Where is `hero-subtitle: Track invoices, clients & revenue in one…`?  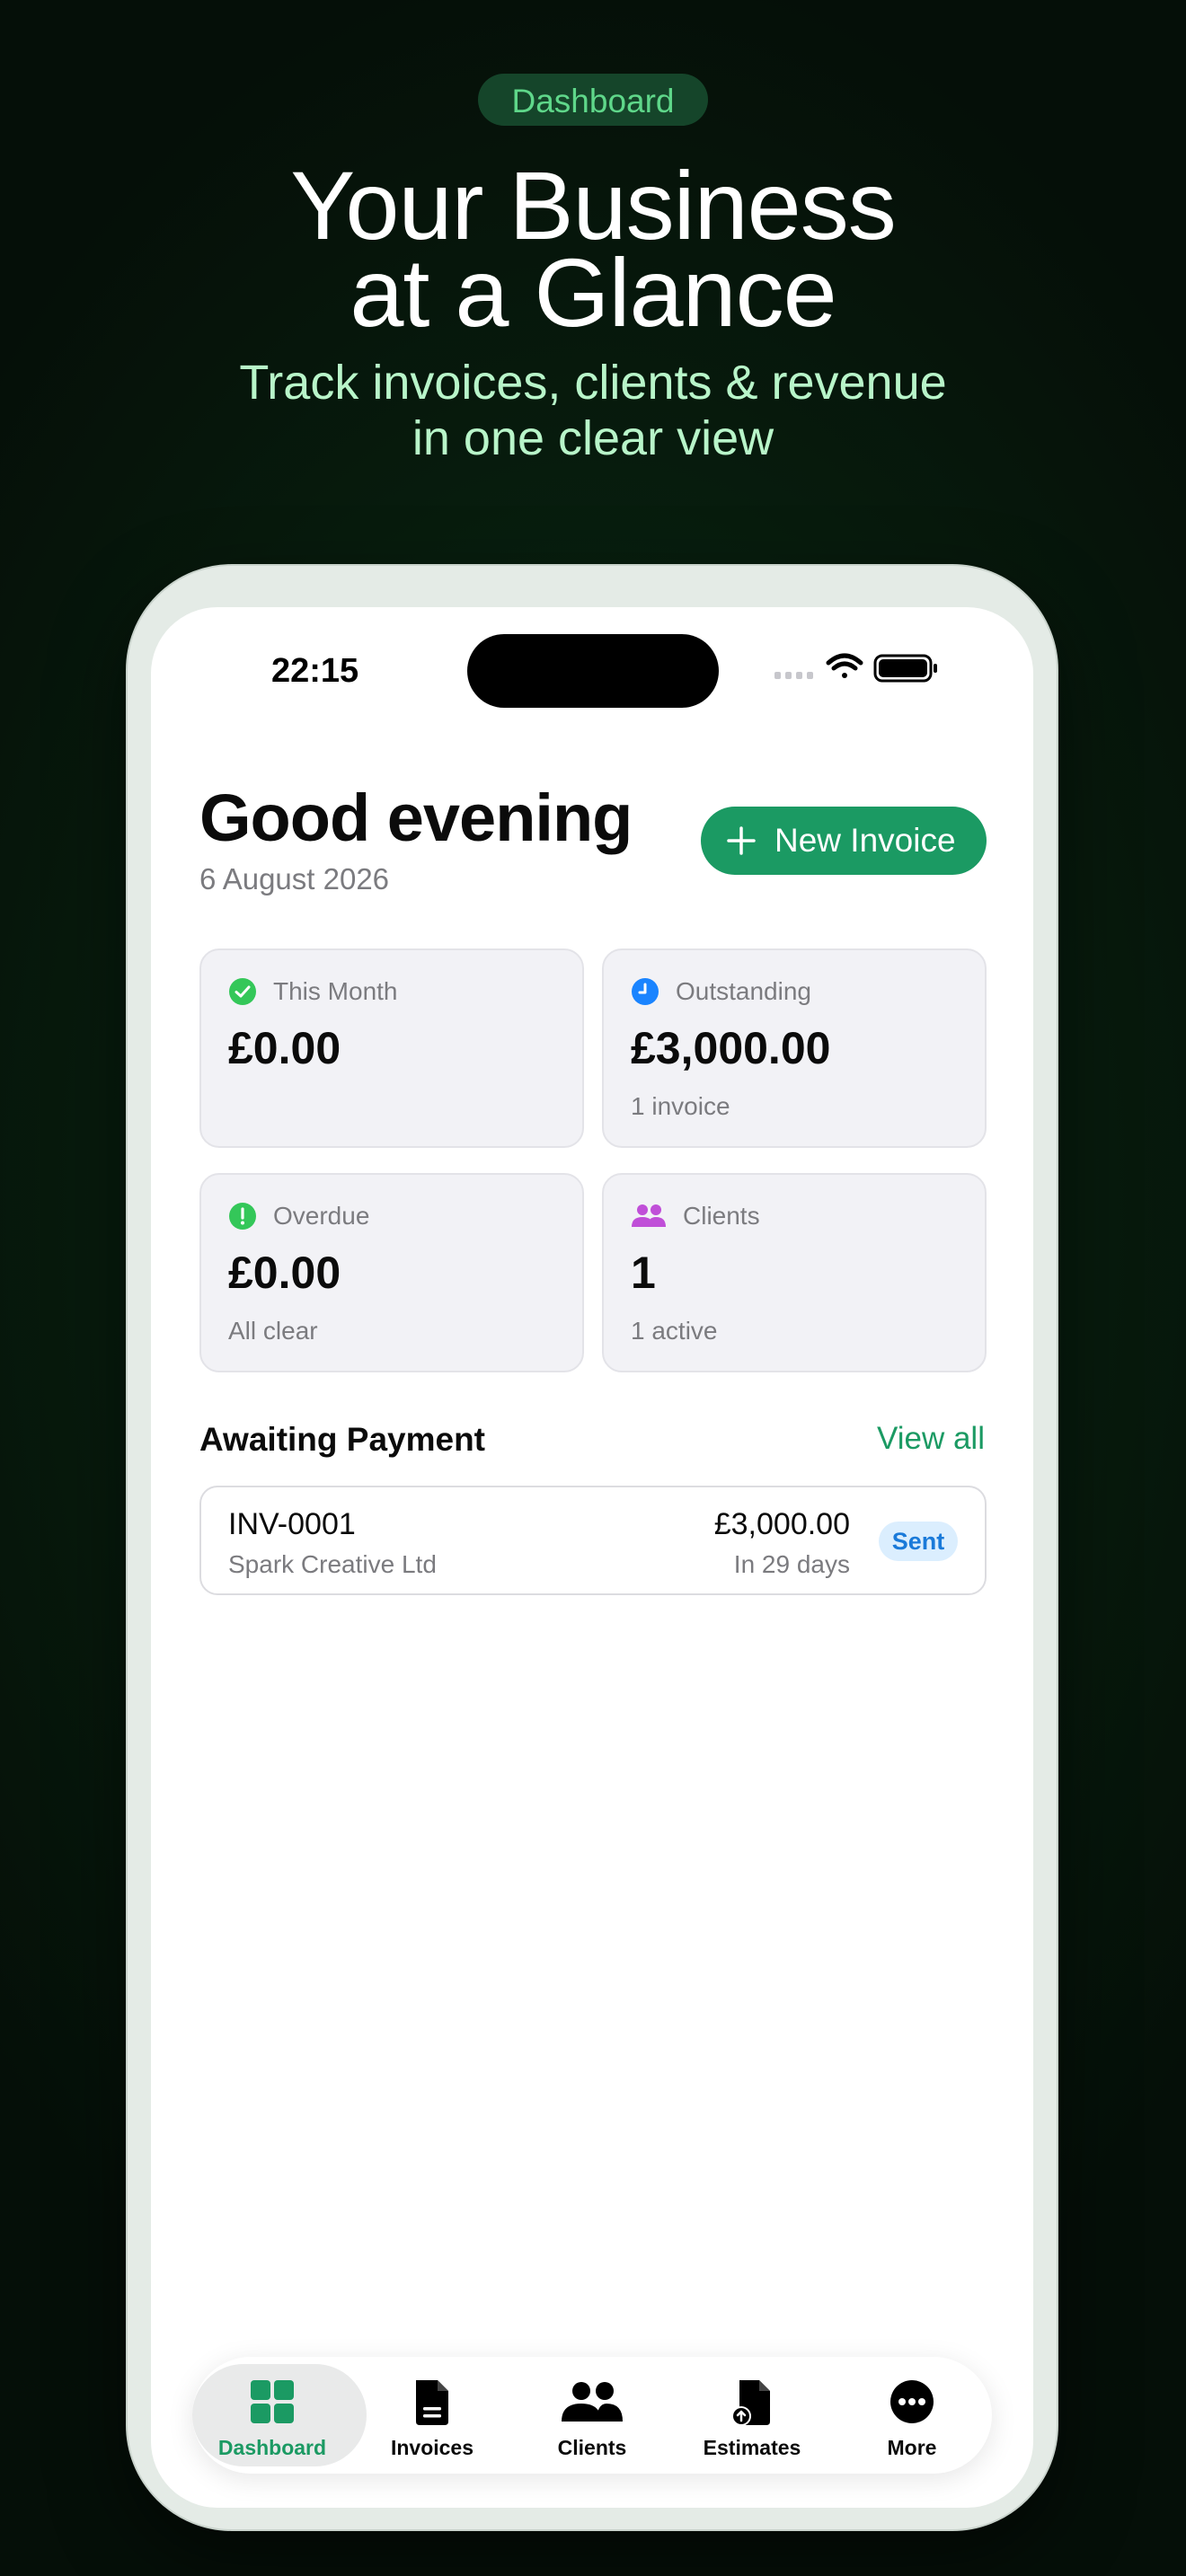 hero-subtitle: Track invoices, clients & revenue in one… is located at coordinates (593, 410).